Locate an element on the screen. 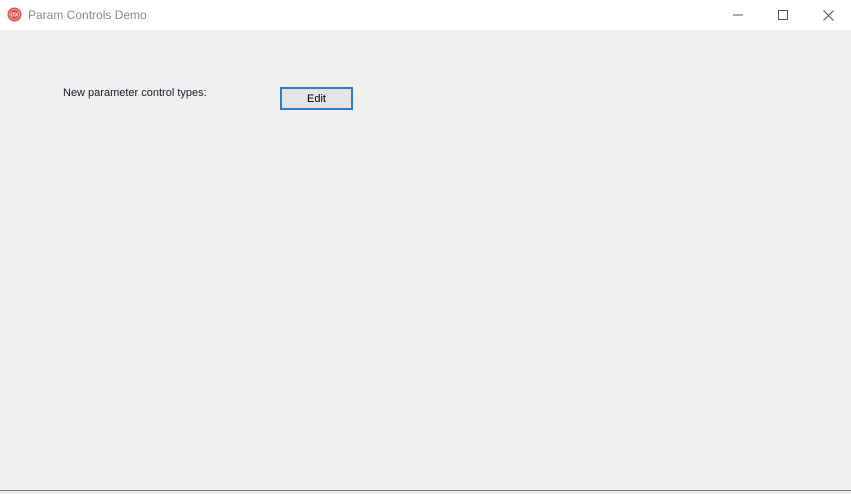 The width and height of the screenshot is (851, 494). maximize-icon is located at coordinates (783, 15).